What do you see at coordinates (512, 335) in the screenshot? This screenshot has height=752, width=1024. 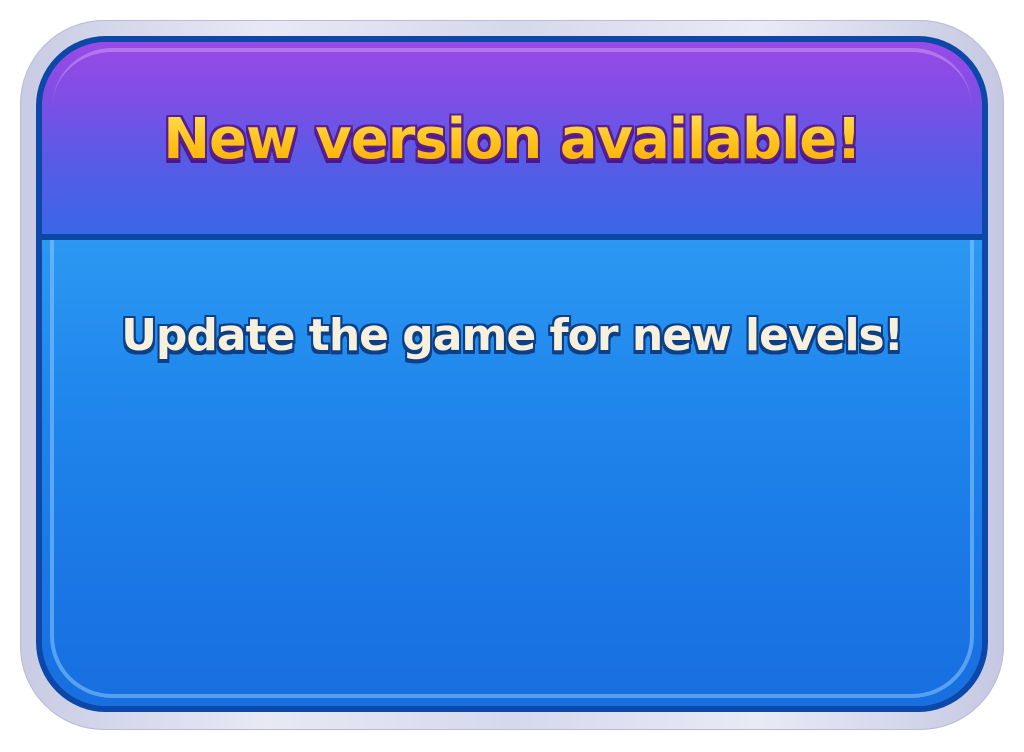 I see `dialog-message: Update the game for new levels!` at bounding box center [512, 335].